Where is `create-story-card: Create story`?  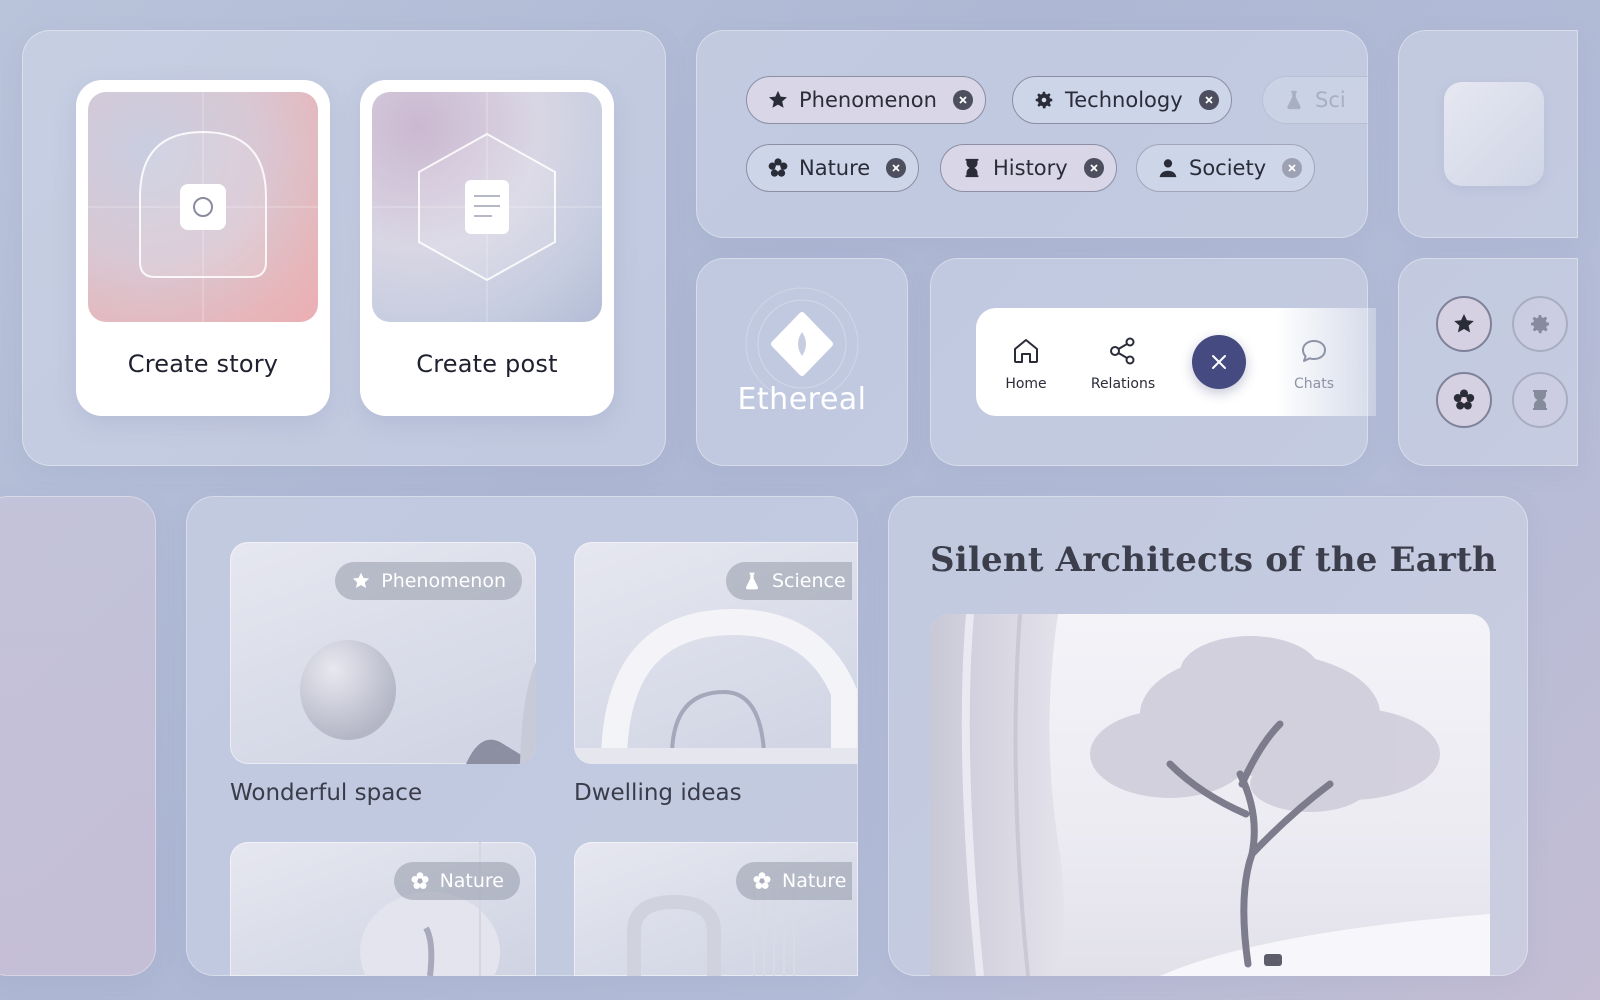 create-story-card: Create story is located at coordinates (203, 248).